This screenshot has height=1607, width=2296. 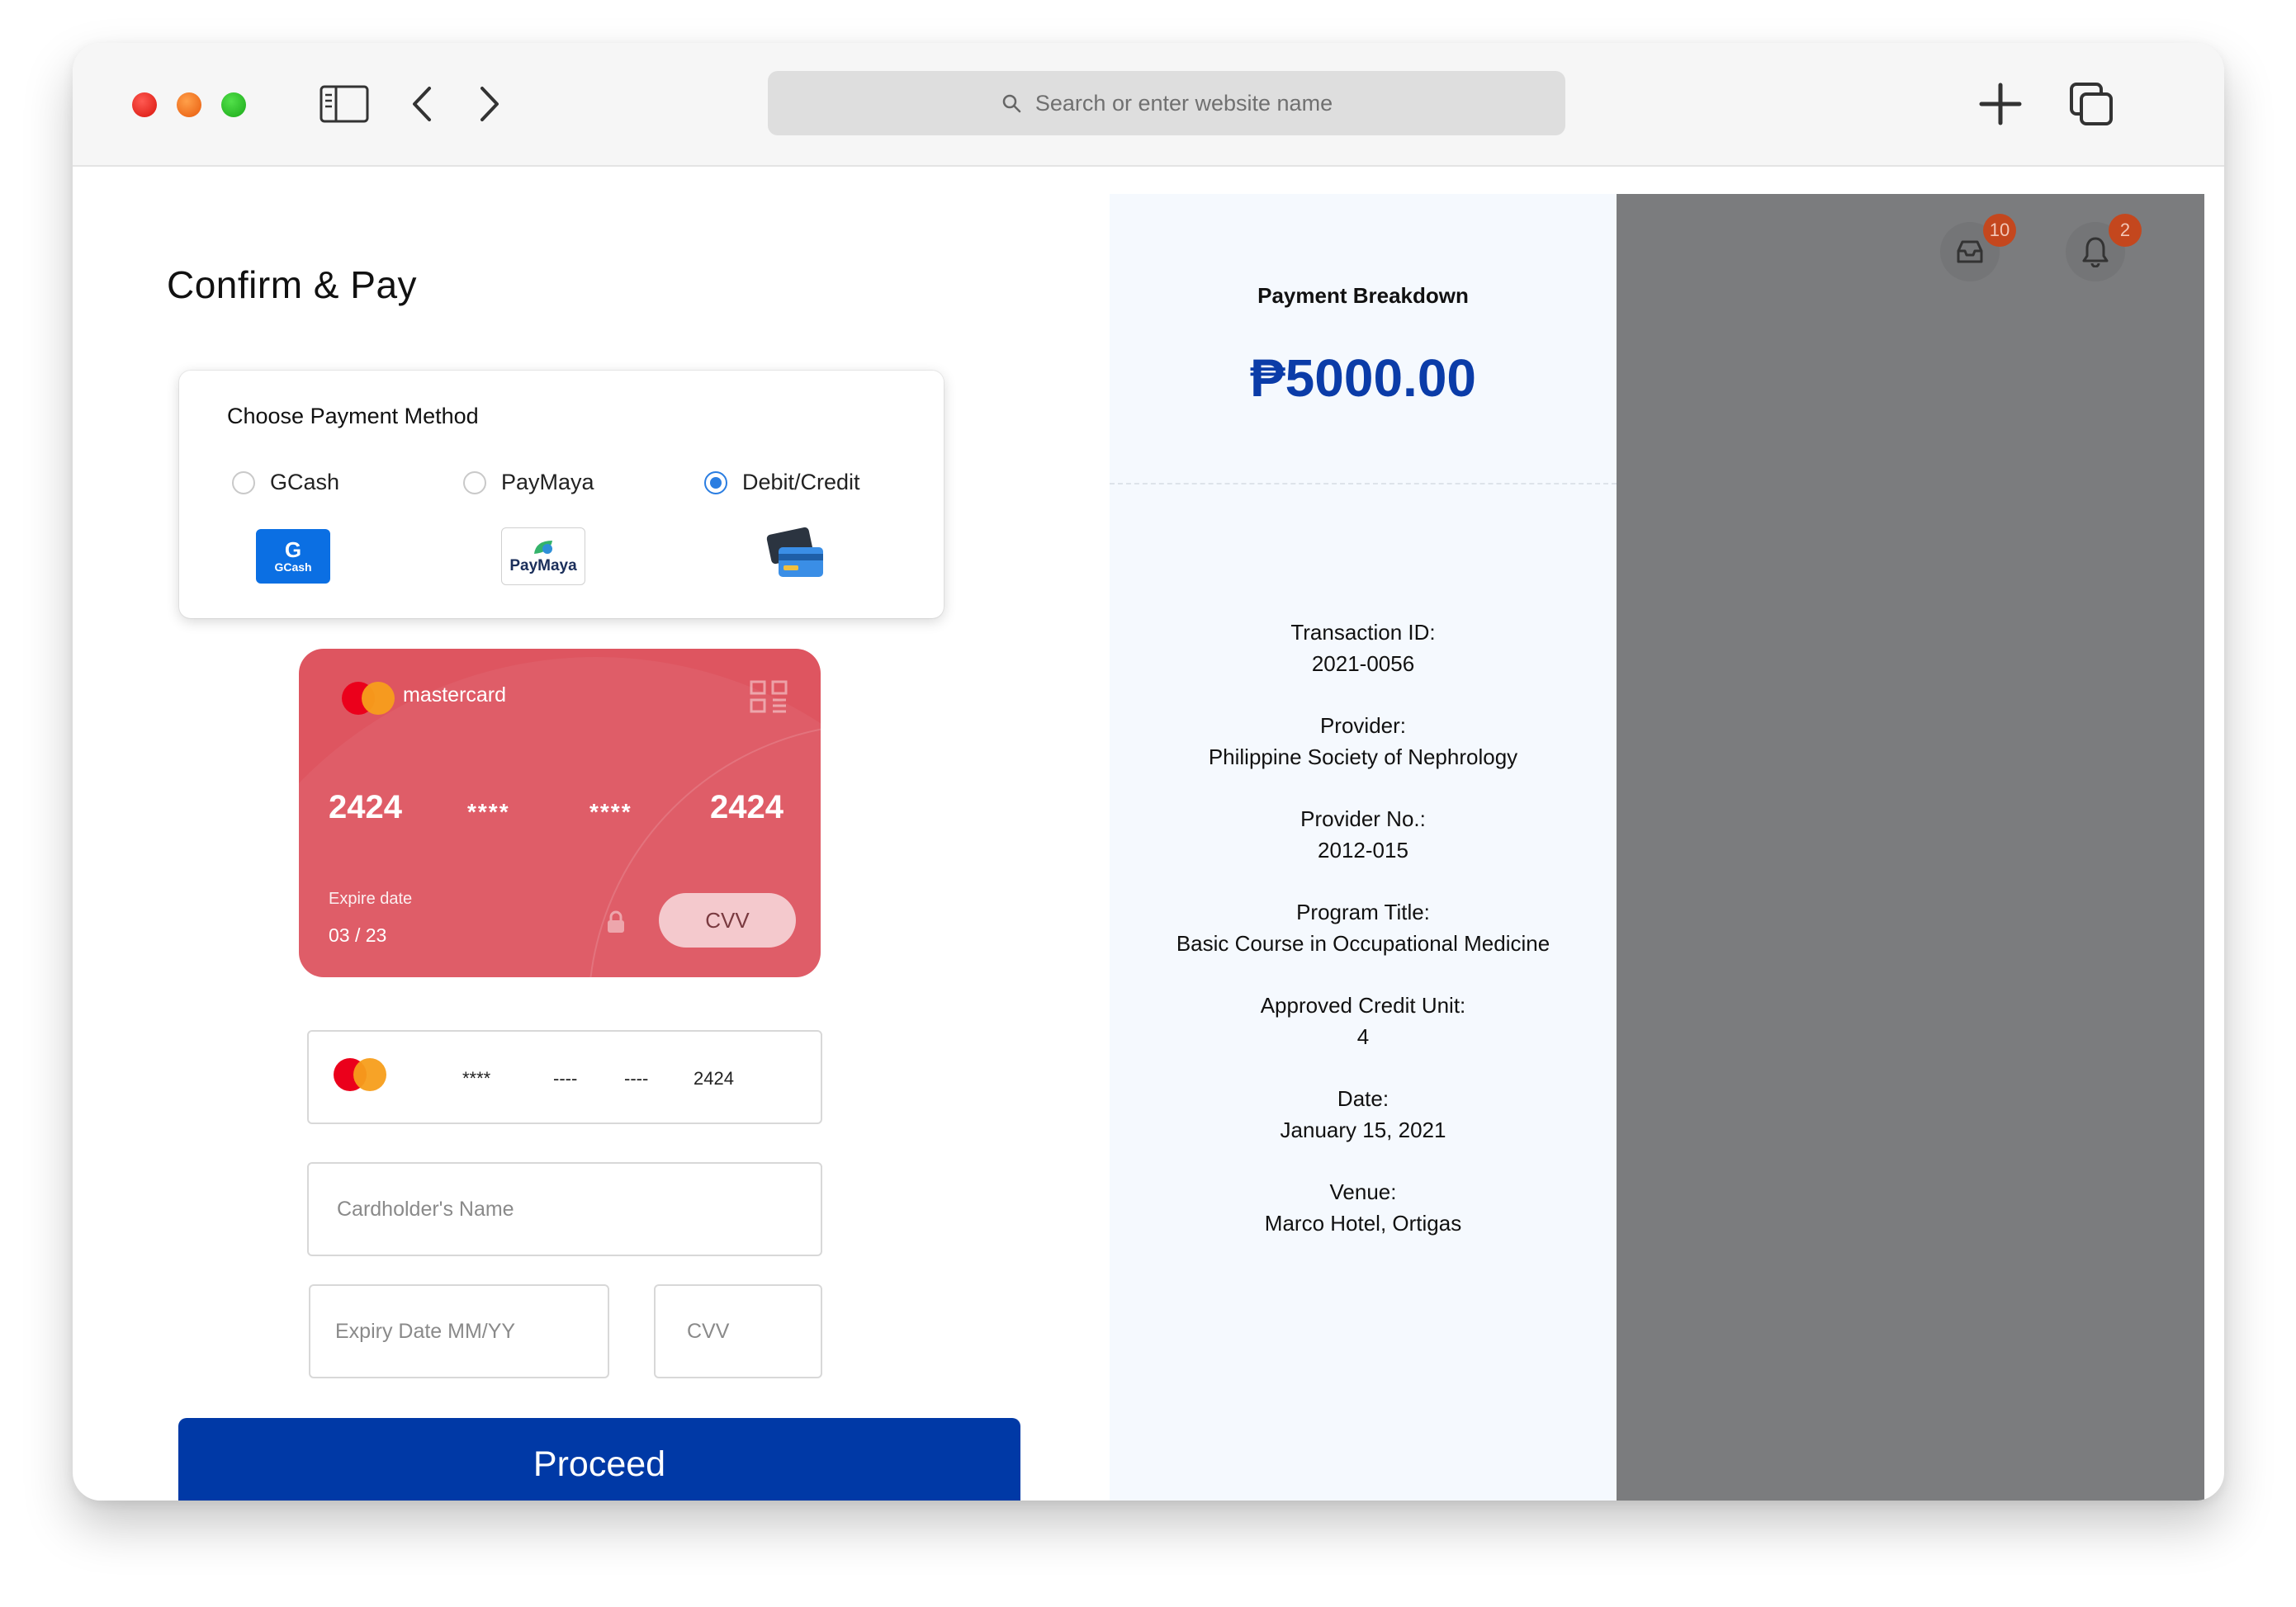 What do you see at coordinates (365, 807) in the screenshot?
I see `card-number-first: 2424` at bounding box center [365, 807].